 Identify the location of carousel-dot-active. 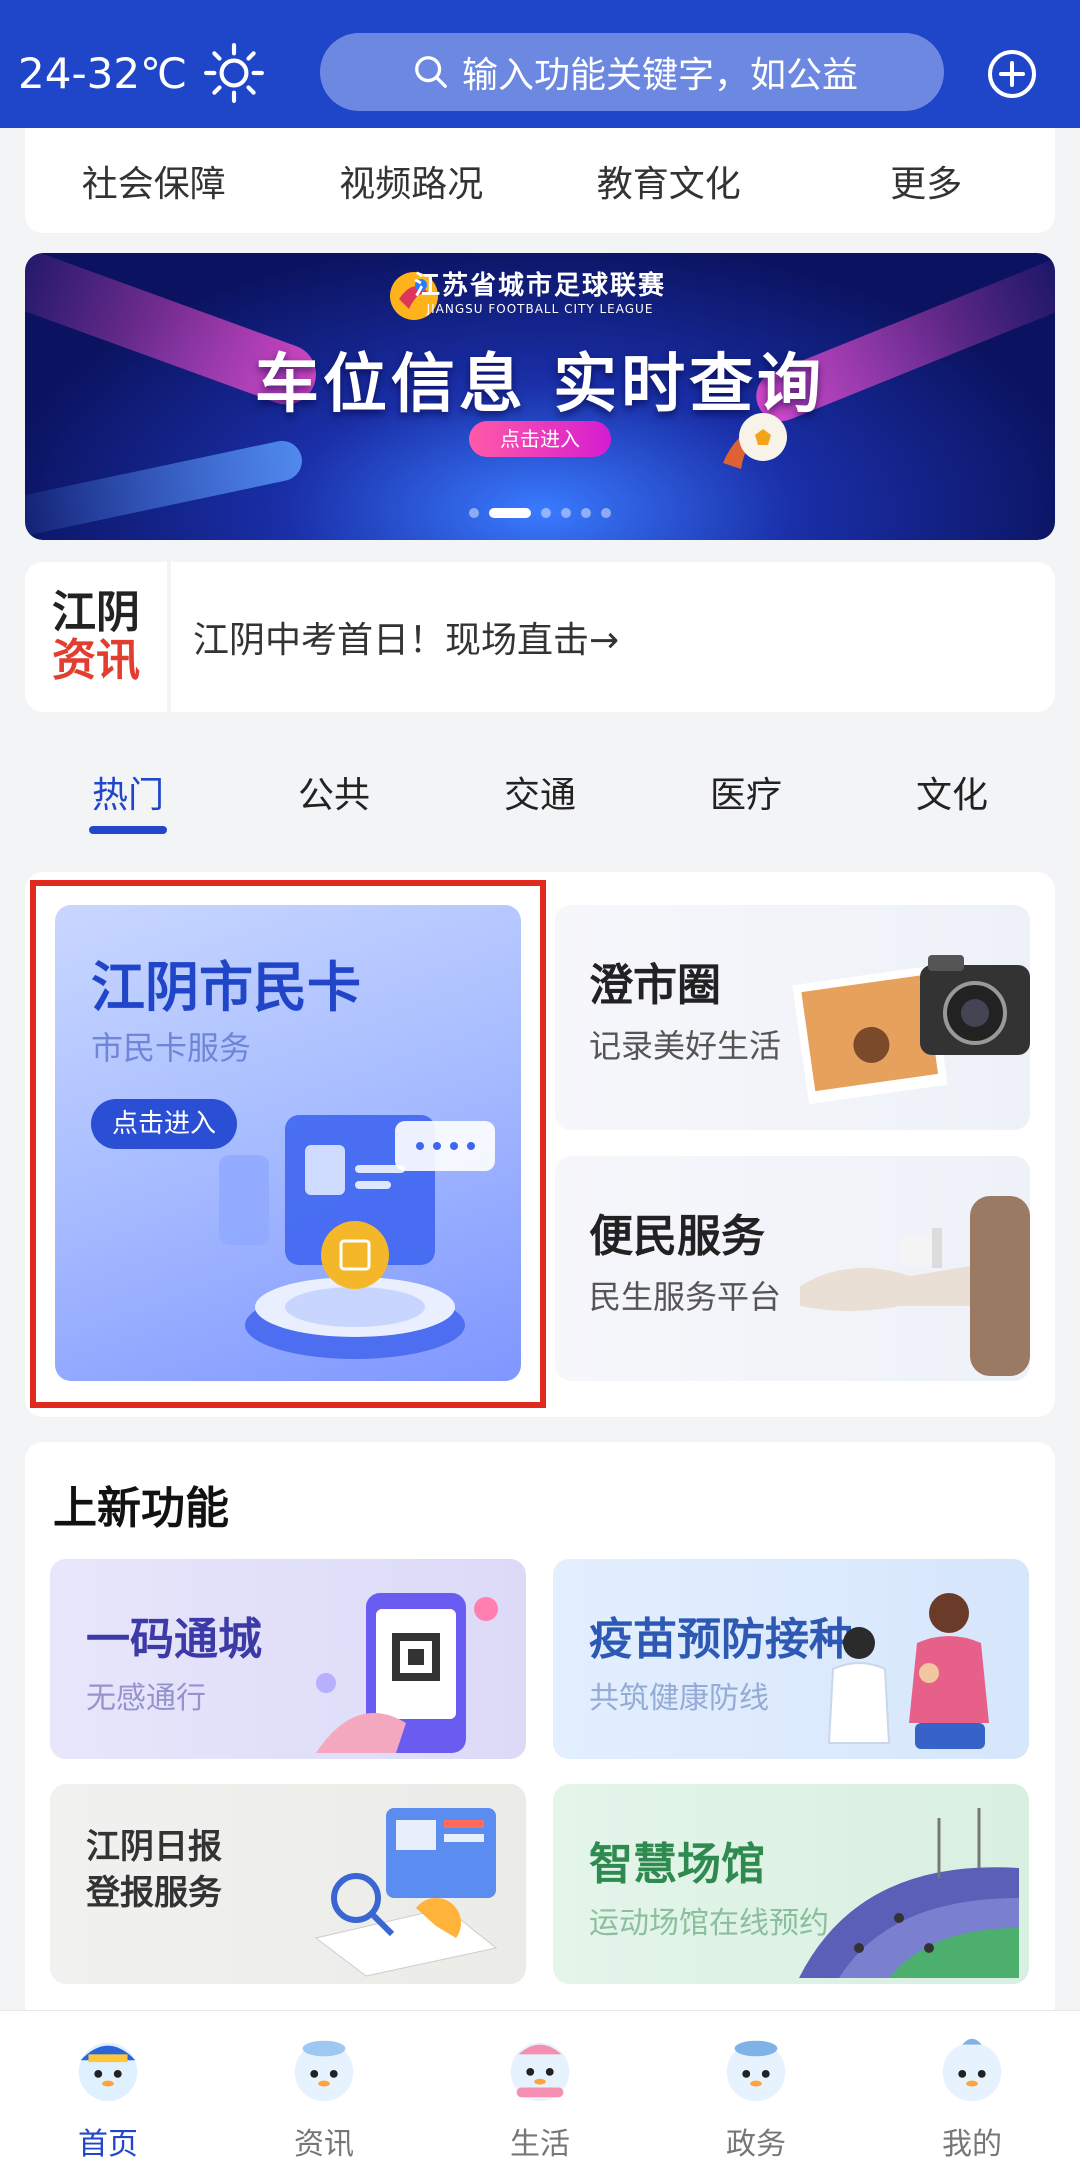
(510, 513).